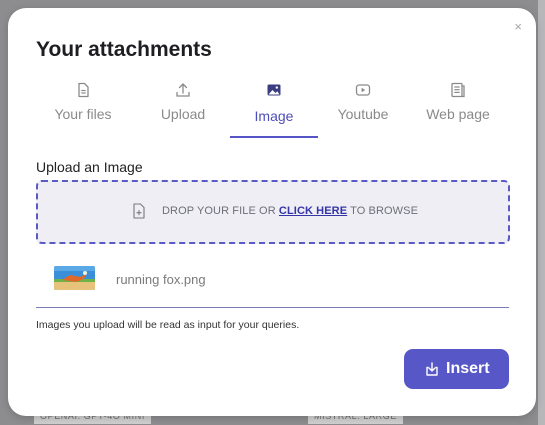 This screenshot has height=425, width=545. I want to click on background-card-right, so click(541, 212).